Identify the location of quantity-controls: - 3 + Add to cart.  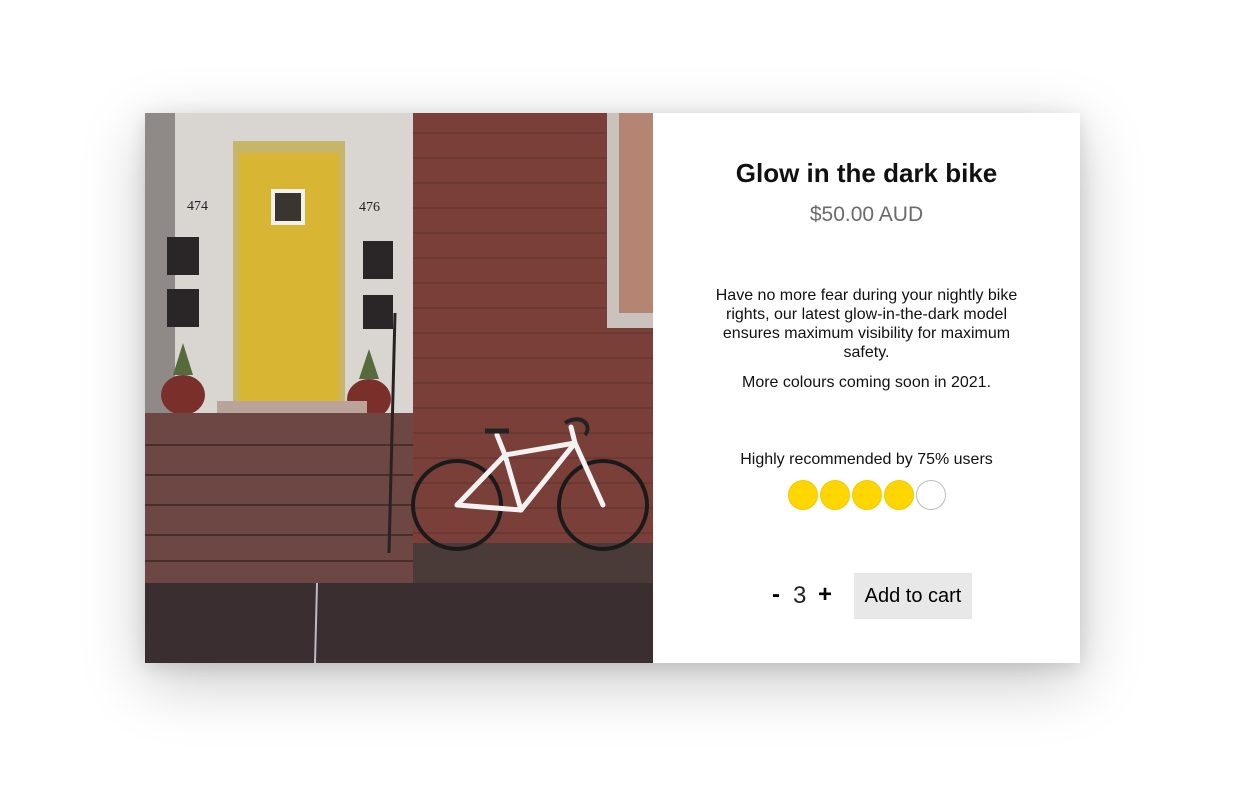
(866, 596).